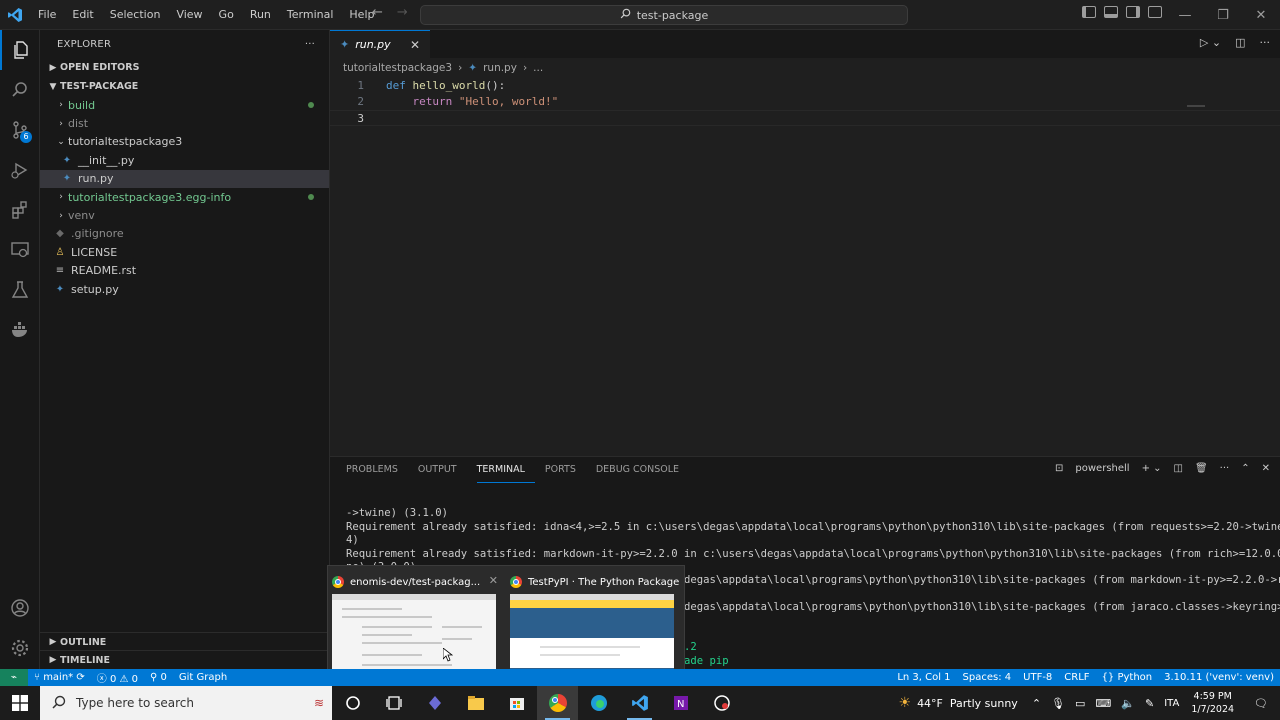 The width and height of the screenshot is (1280, 720). I want to click on manage-gear-icon, so click(20, 648).